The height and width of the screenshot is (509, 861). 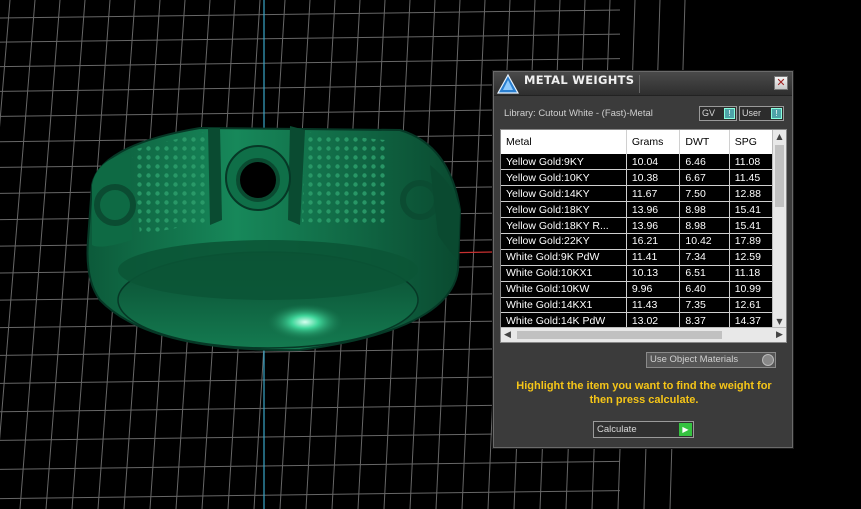 I want to click on scroll-right-icon: ▶, so click(x=779, y=335).